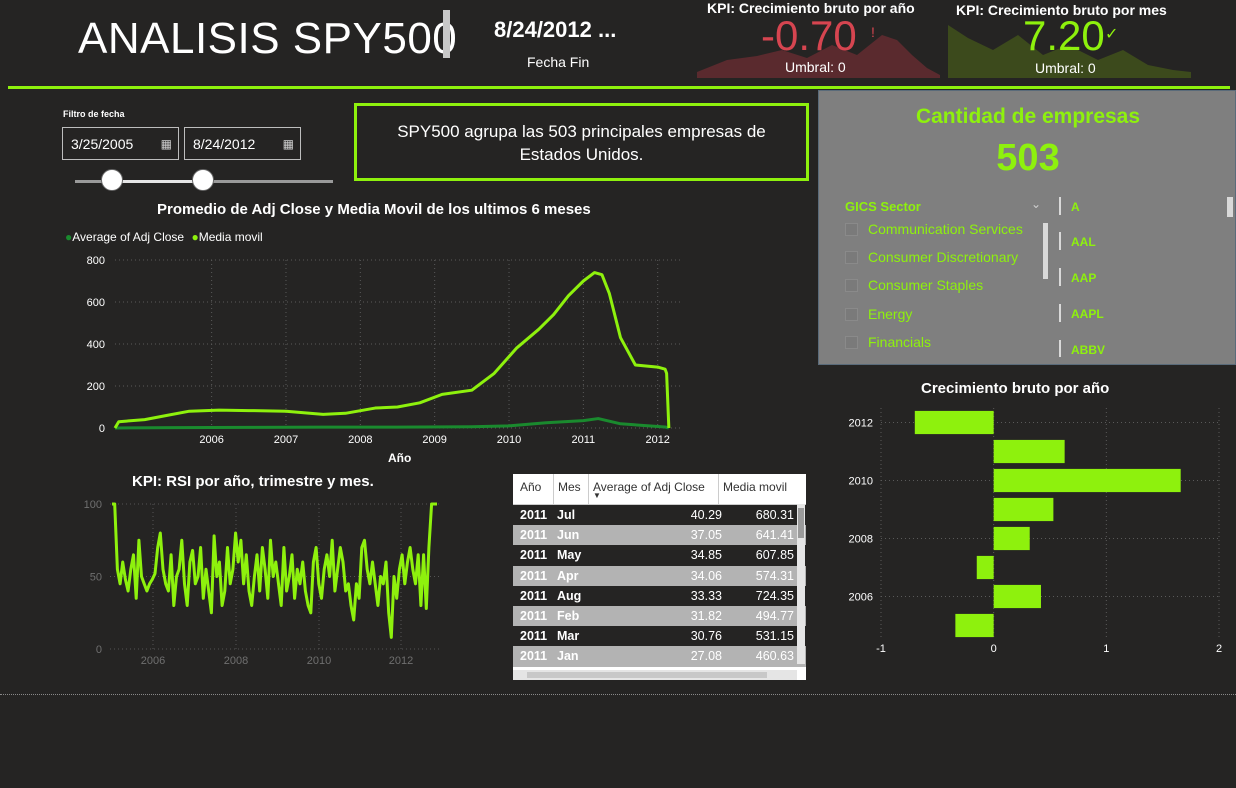  I want to click on main-chart-legend: ●Average of Adj Close ●Media movil, so click(164, 237).